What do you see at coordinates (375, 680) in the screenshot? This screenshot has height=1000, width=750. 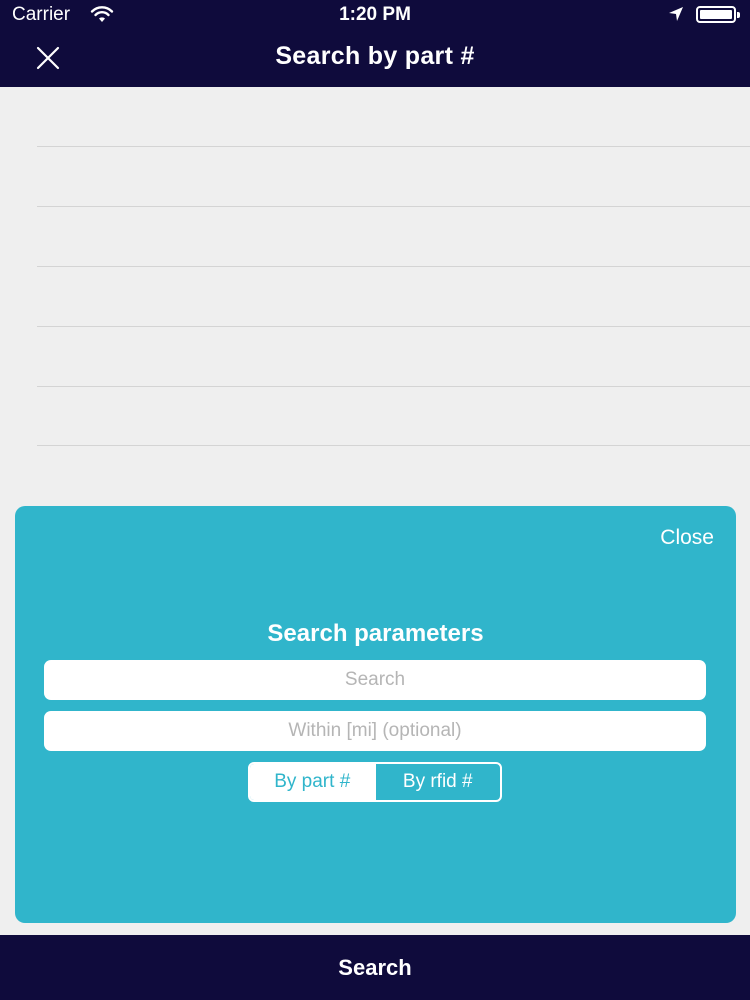 I see `search-input` at bounding box center [375, 680].